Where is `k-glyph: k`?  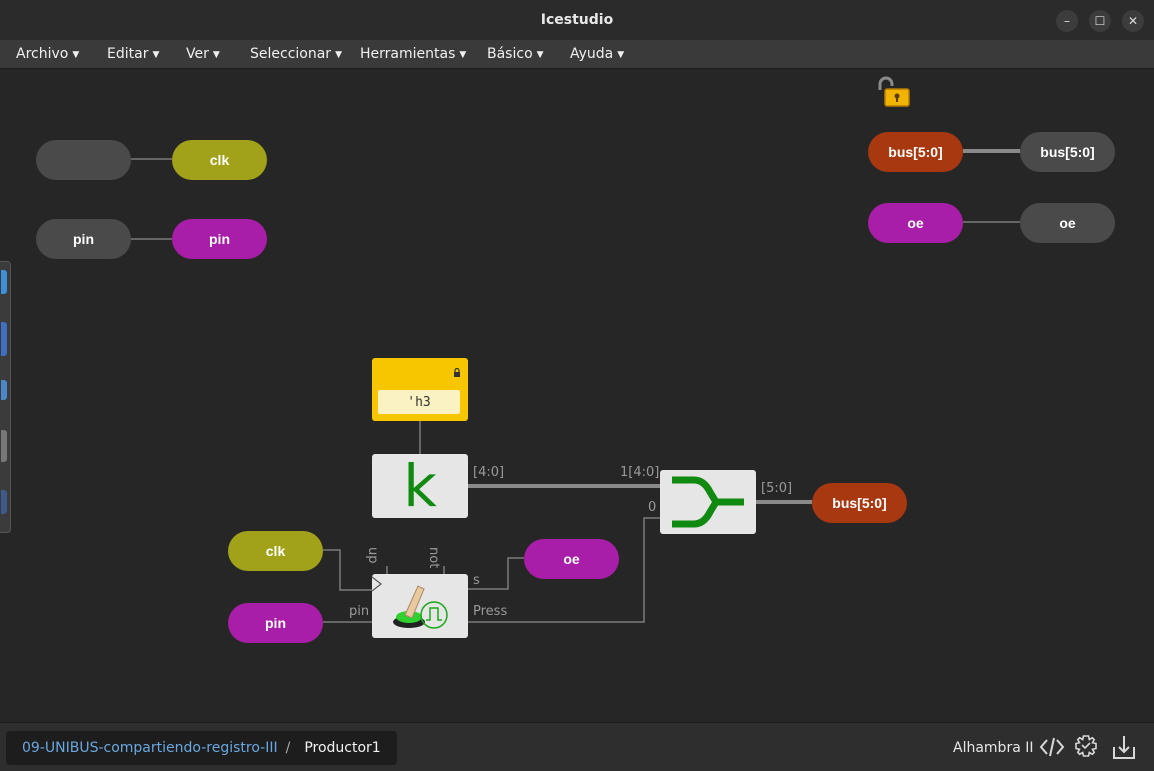
k-glyph: k is located at coordinates (420, 486).